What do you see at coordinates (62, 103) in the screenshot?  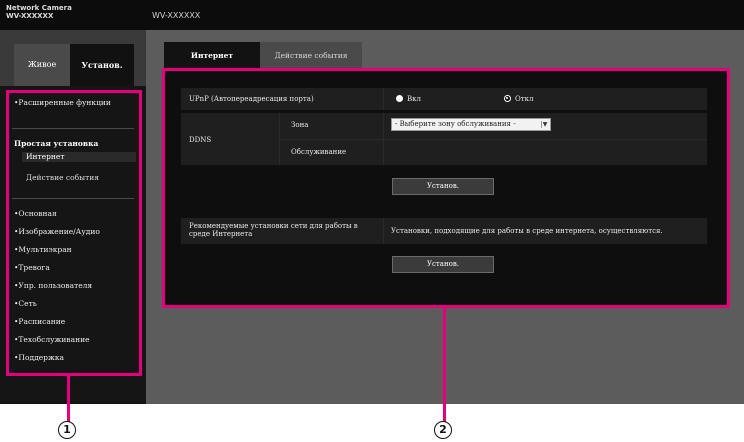 I see `sidebar-item-advanced: •Расширенные функции` at bounding box center [62, 103].